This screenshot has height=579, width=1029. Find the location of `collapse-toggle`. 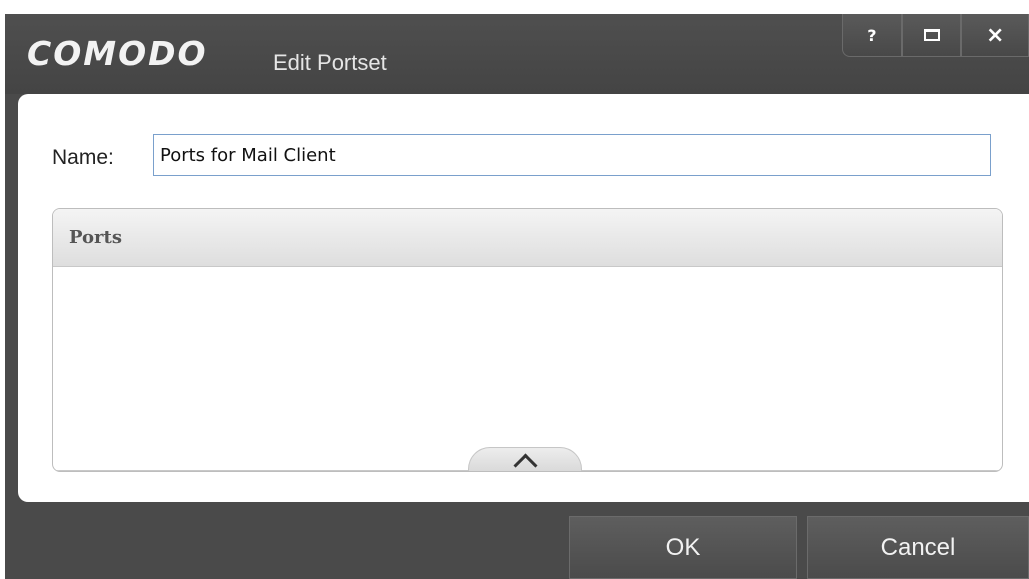

collapse-toggle is located at coordinates (525, 459).